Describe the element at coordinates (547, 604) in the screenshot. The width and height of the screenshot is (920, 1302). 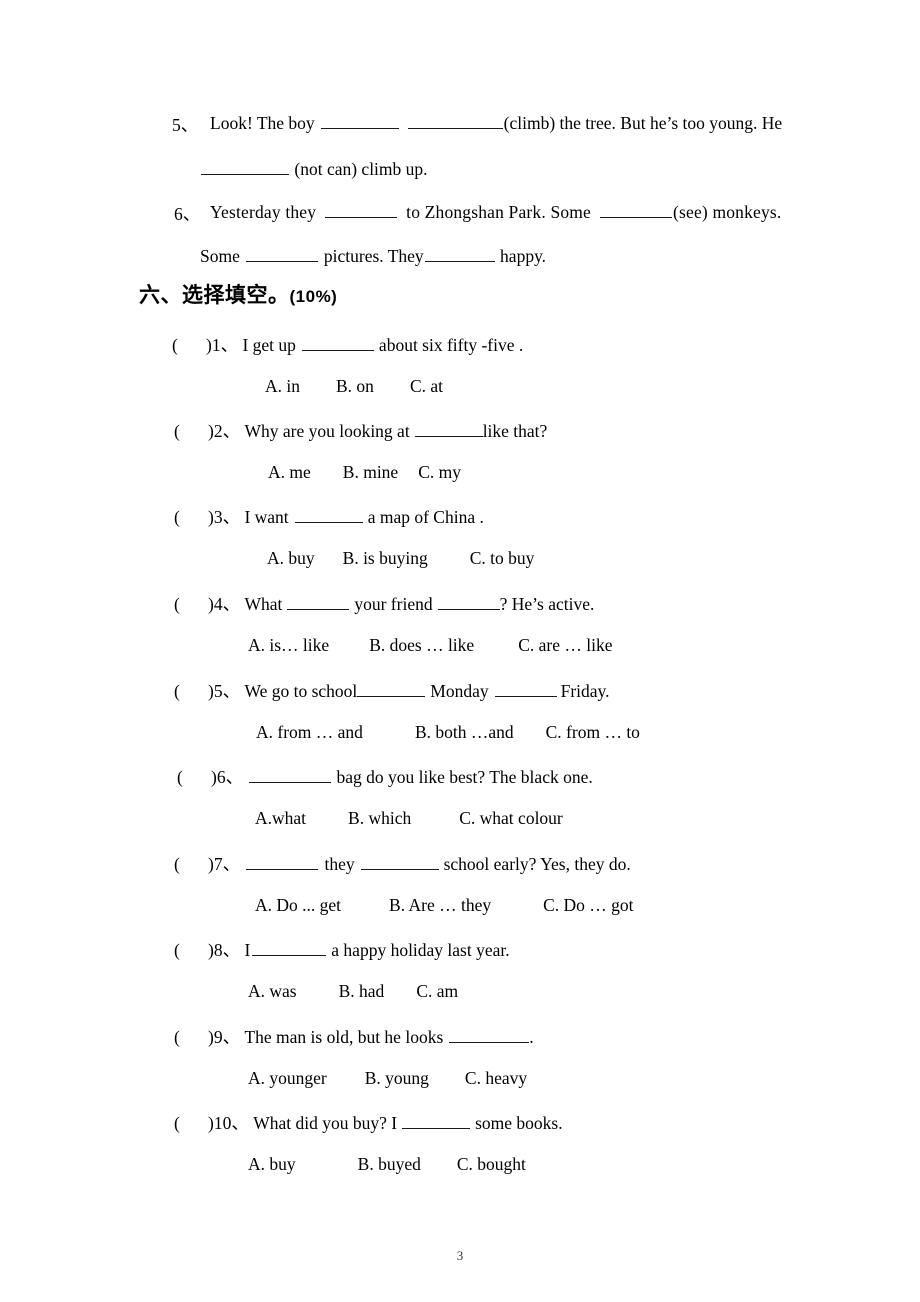
I see `question-4-post: ? He’s active.` at that location.